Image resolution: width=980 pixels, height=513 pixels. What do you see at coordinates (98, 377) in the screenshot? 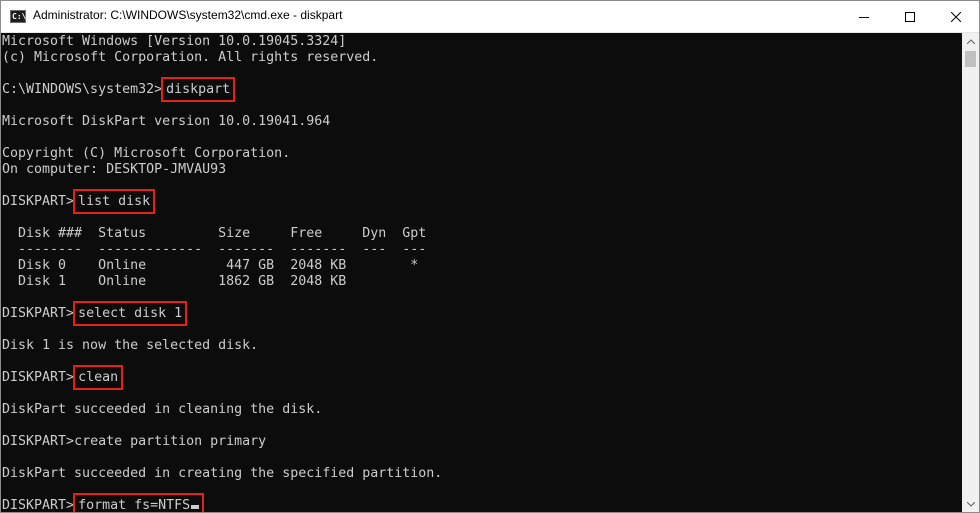
I see `highlighted-command: clean` at bounding box center [98, 377].